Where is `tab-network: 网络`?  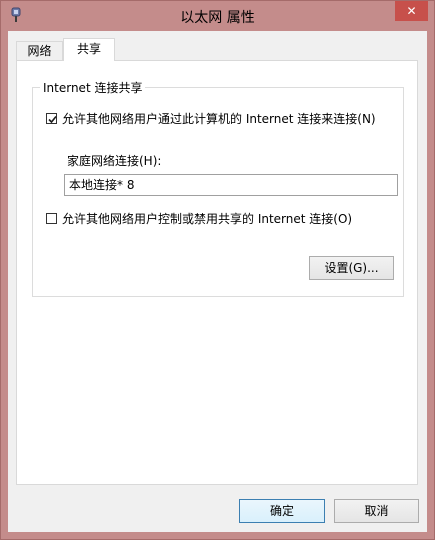 tab-network: 网络 is located at coordinates (39, 50).